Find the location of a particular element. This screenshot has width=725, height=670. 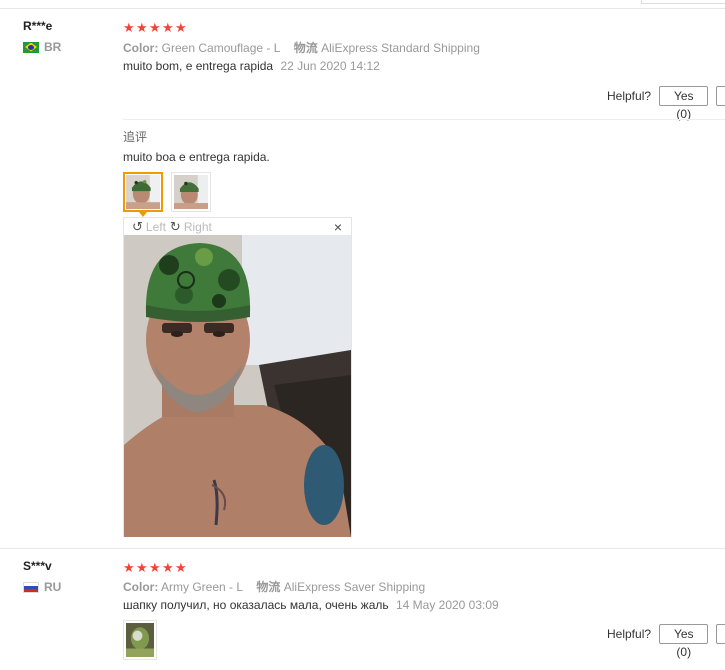

review-text: muito bom, e entrega rapida is located at coordinates (198, 66).